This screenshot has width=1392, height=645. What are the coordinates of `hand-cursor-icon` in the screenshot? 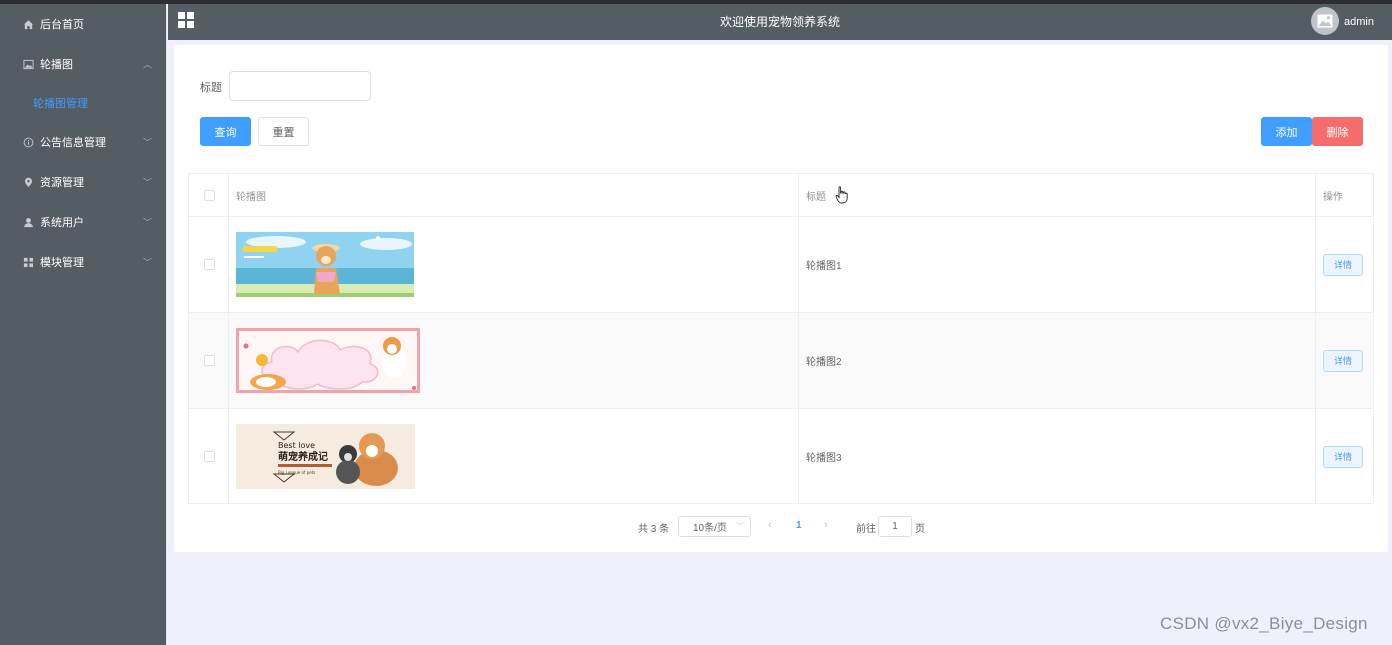 It's located at (841, 195).